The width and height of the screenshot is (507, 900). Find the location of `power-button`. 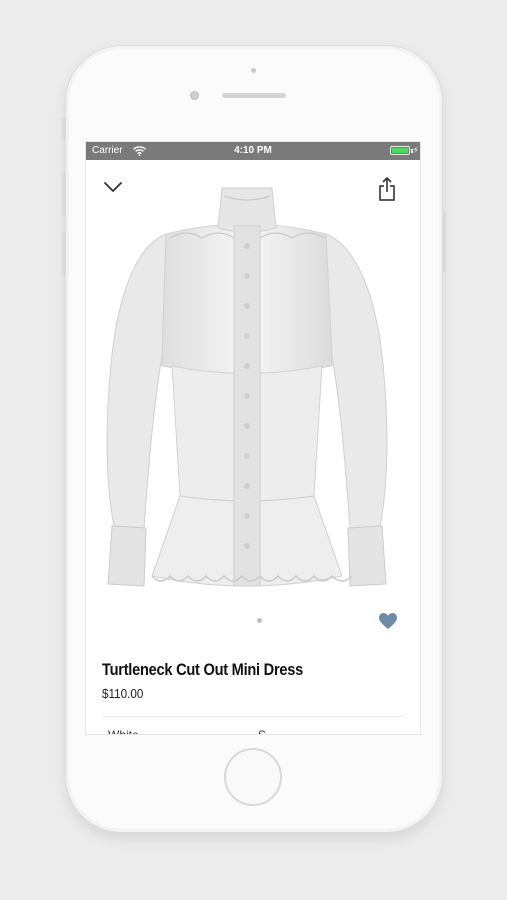

power-button is located at coordinates (444, 242).